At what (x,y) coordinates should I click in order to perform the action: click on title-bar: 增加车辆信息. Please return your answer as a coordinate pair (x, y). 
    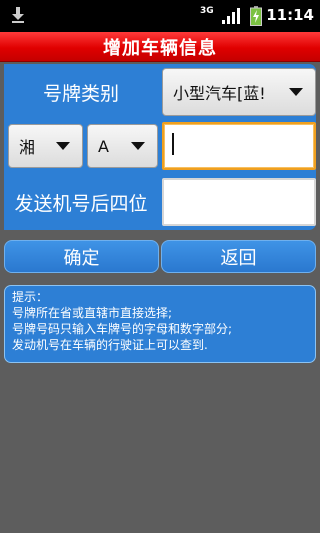
    Looking at the image, I should click on (160, 47).